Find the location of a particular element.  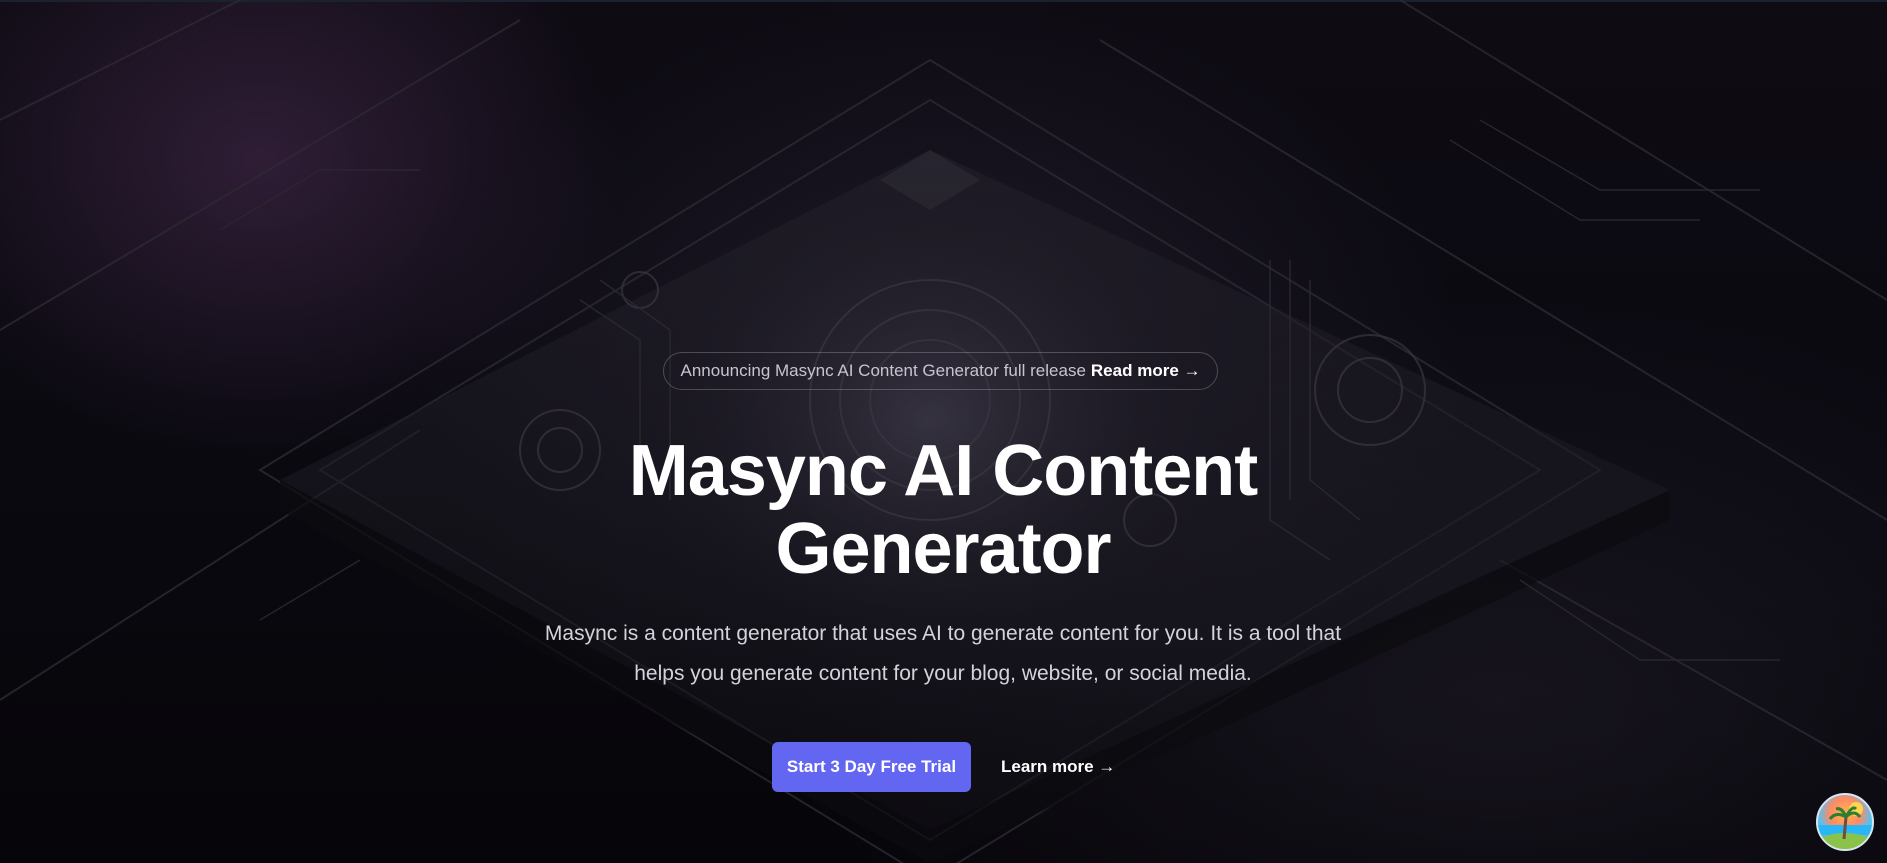

cta-group: Start 3 Day Free Trial Learn more → is located at coordinates (943, 767).